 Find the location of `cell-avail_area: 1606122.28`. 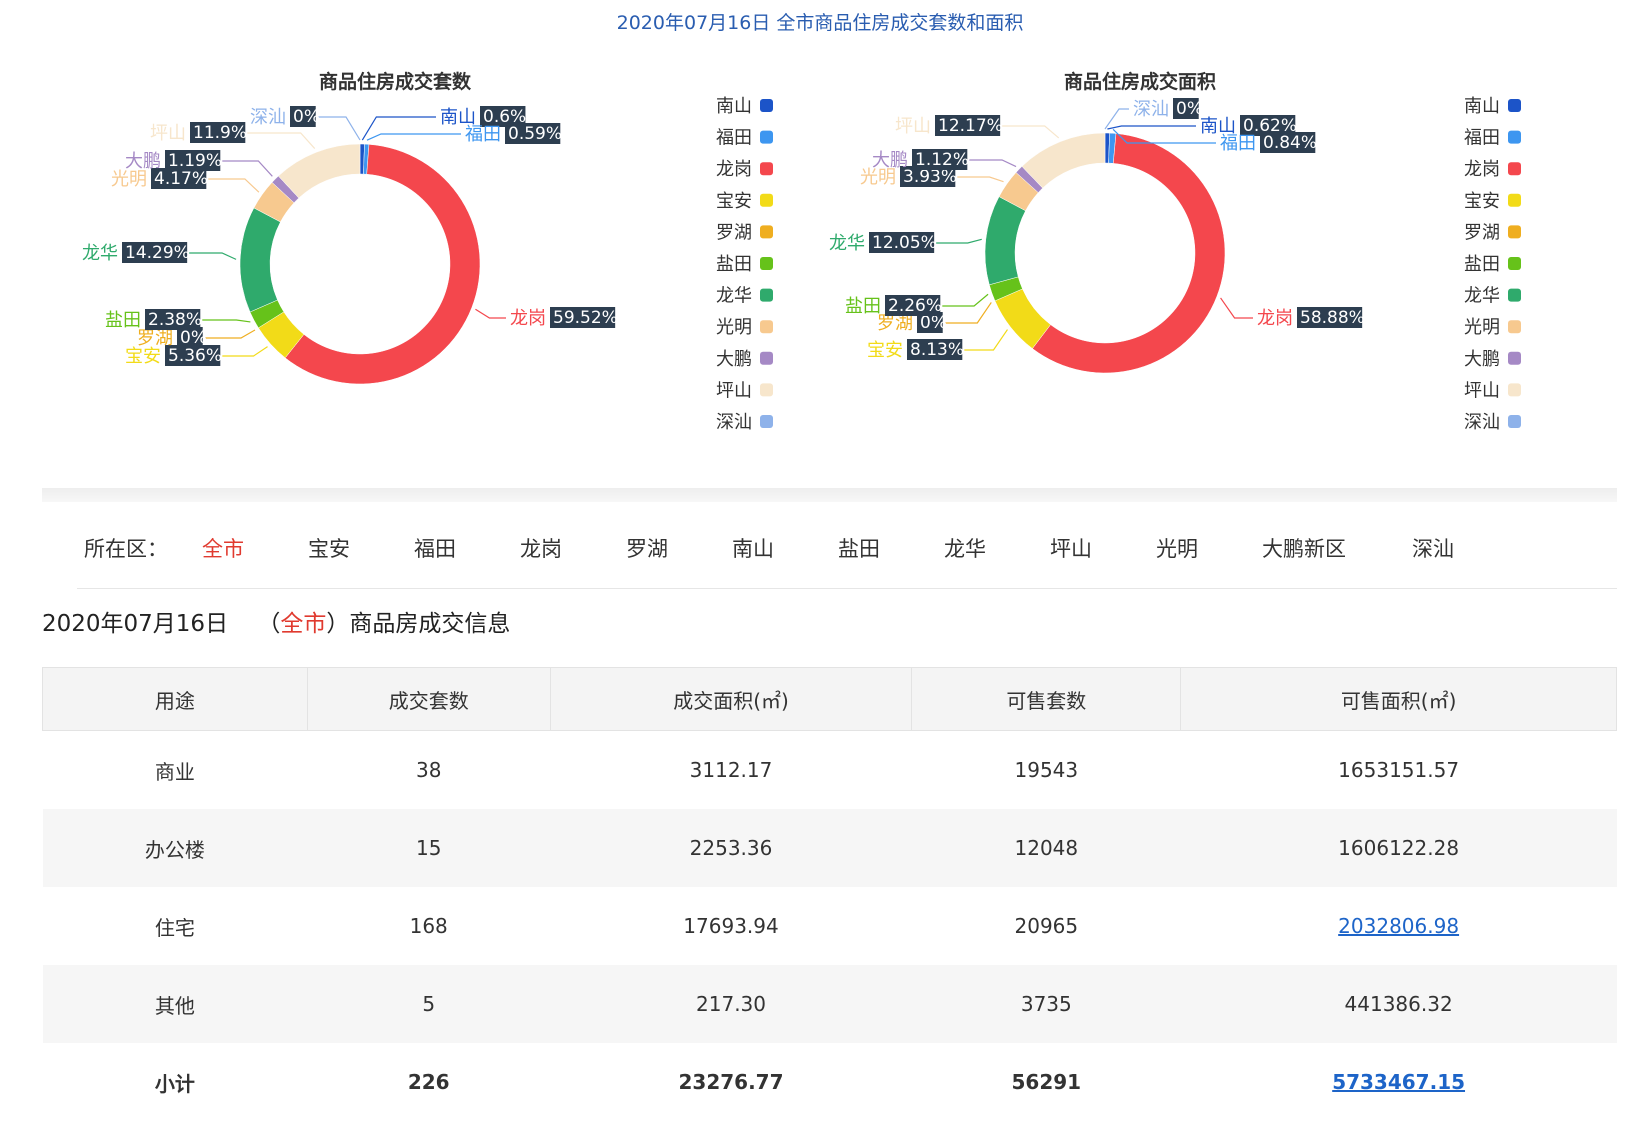

cell-avail_area: 1606122.28 is located at coordinates (1398, 848).